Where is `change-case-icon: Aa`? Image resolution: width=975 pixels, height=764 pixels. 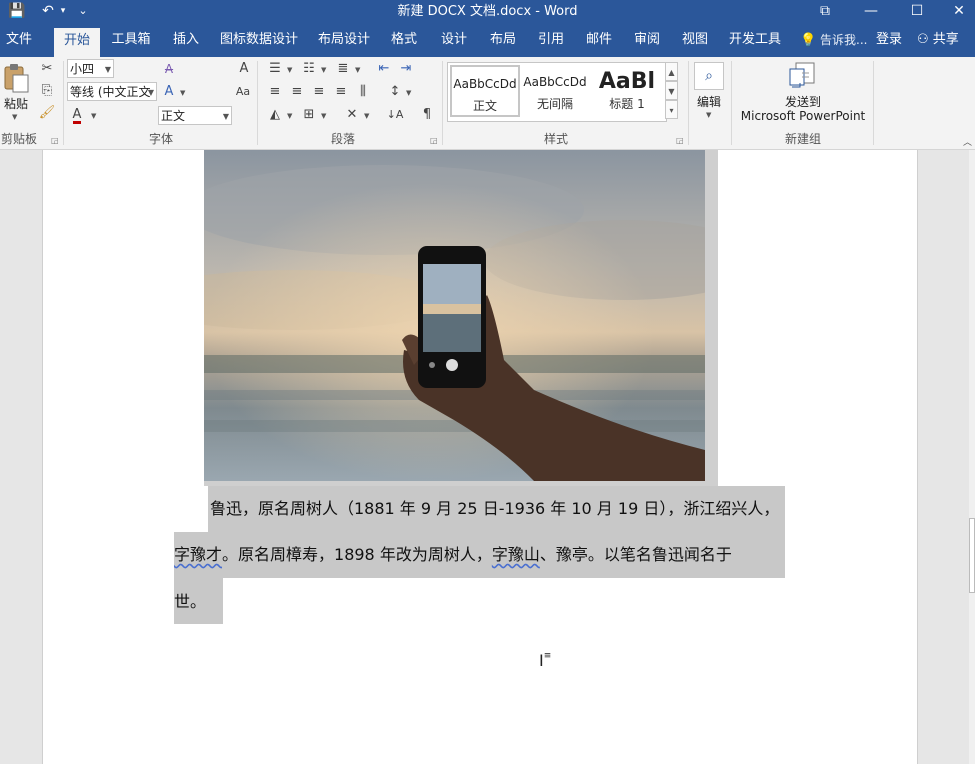 change-case-icon: Aa is located at coordinates (243, 92).